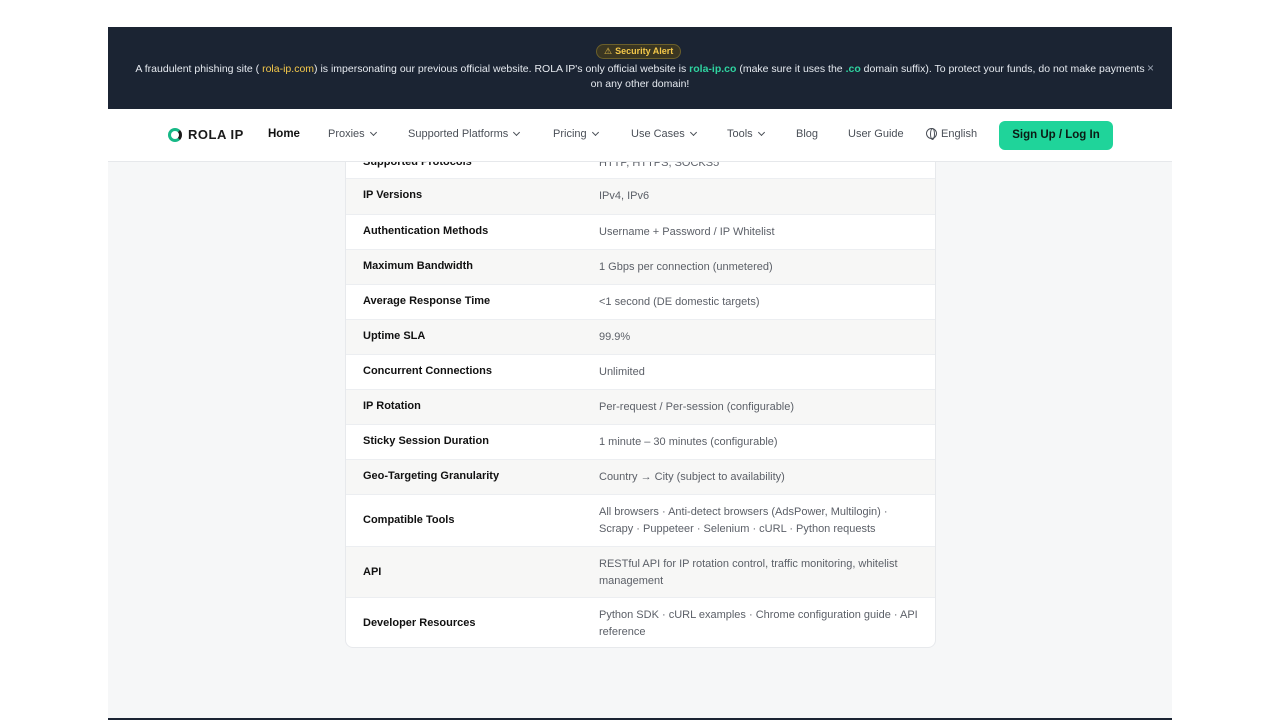 This screenshot has width=1280, height=720. I want to click on language-selector: English, so click(951, 134).